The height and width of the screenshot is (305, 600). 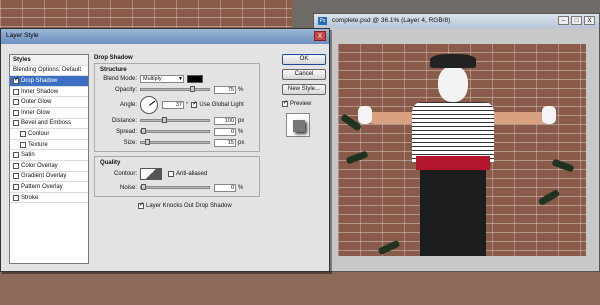 What do you see at coordinates (241, 187) in the screenshot?
I see `noise-unit: %` at bounding box center [241, 187].